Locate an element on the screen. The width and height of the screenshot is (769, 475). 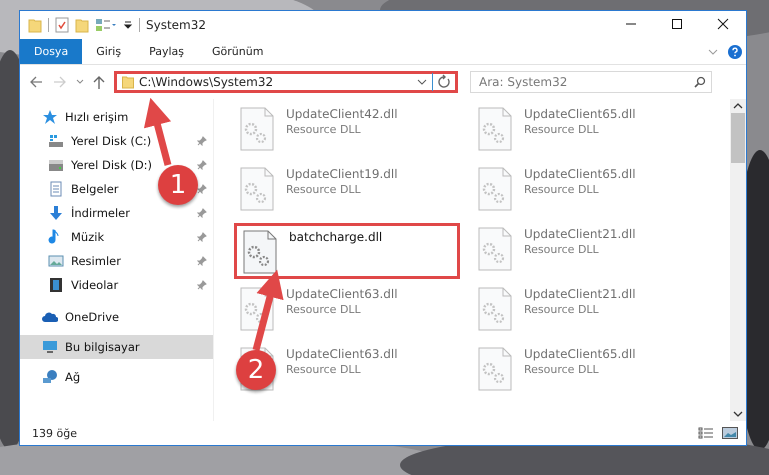
file-name: batchcharge.dll is located at coordinates (335, 237).